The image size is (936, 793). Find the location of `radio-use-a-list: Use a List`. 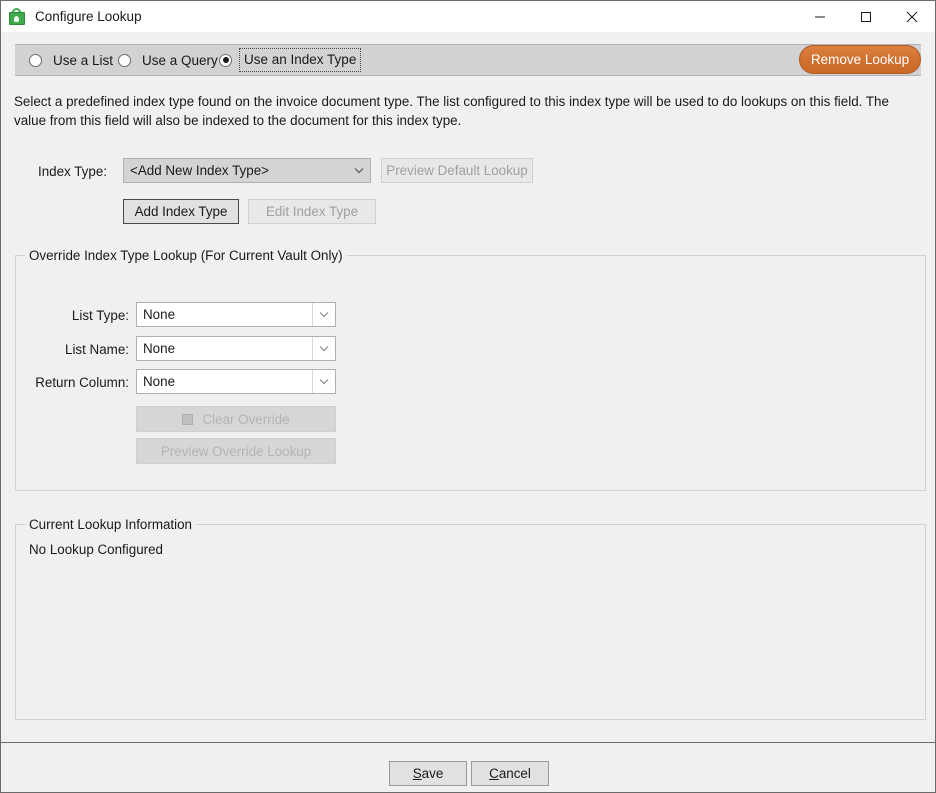

radio-use-a-list: Use a List is located at coordinates (72, 60).